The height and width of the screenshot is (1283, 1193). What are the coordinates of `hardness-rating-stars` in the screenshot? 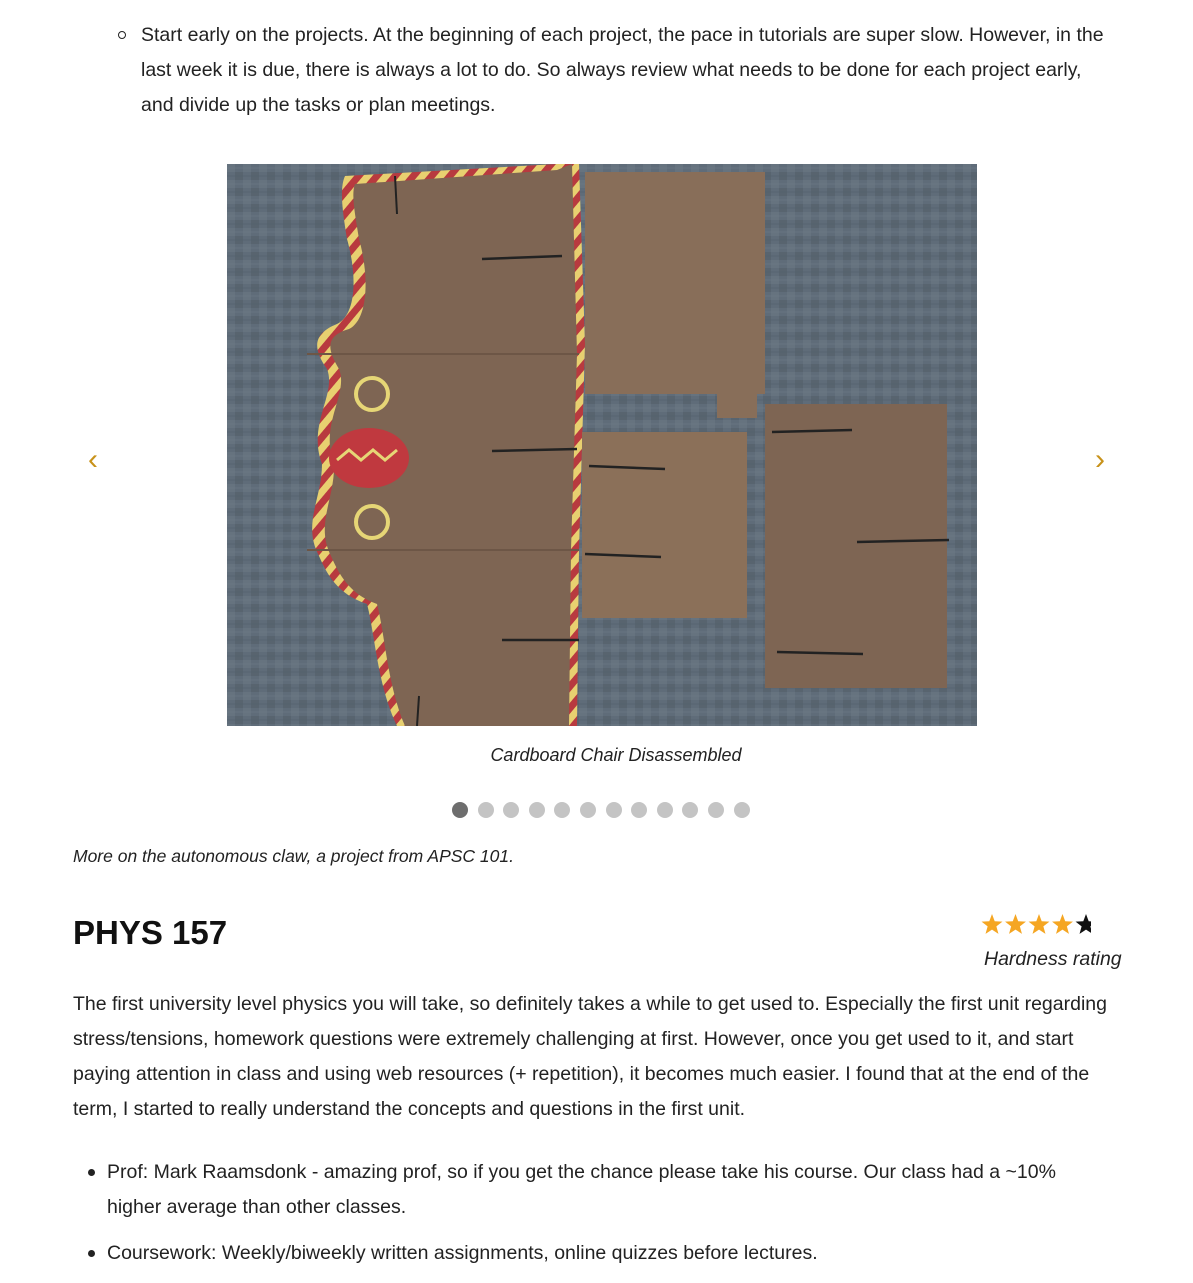 It's located at (1036, 924).